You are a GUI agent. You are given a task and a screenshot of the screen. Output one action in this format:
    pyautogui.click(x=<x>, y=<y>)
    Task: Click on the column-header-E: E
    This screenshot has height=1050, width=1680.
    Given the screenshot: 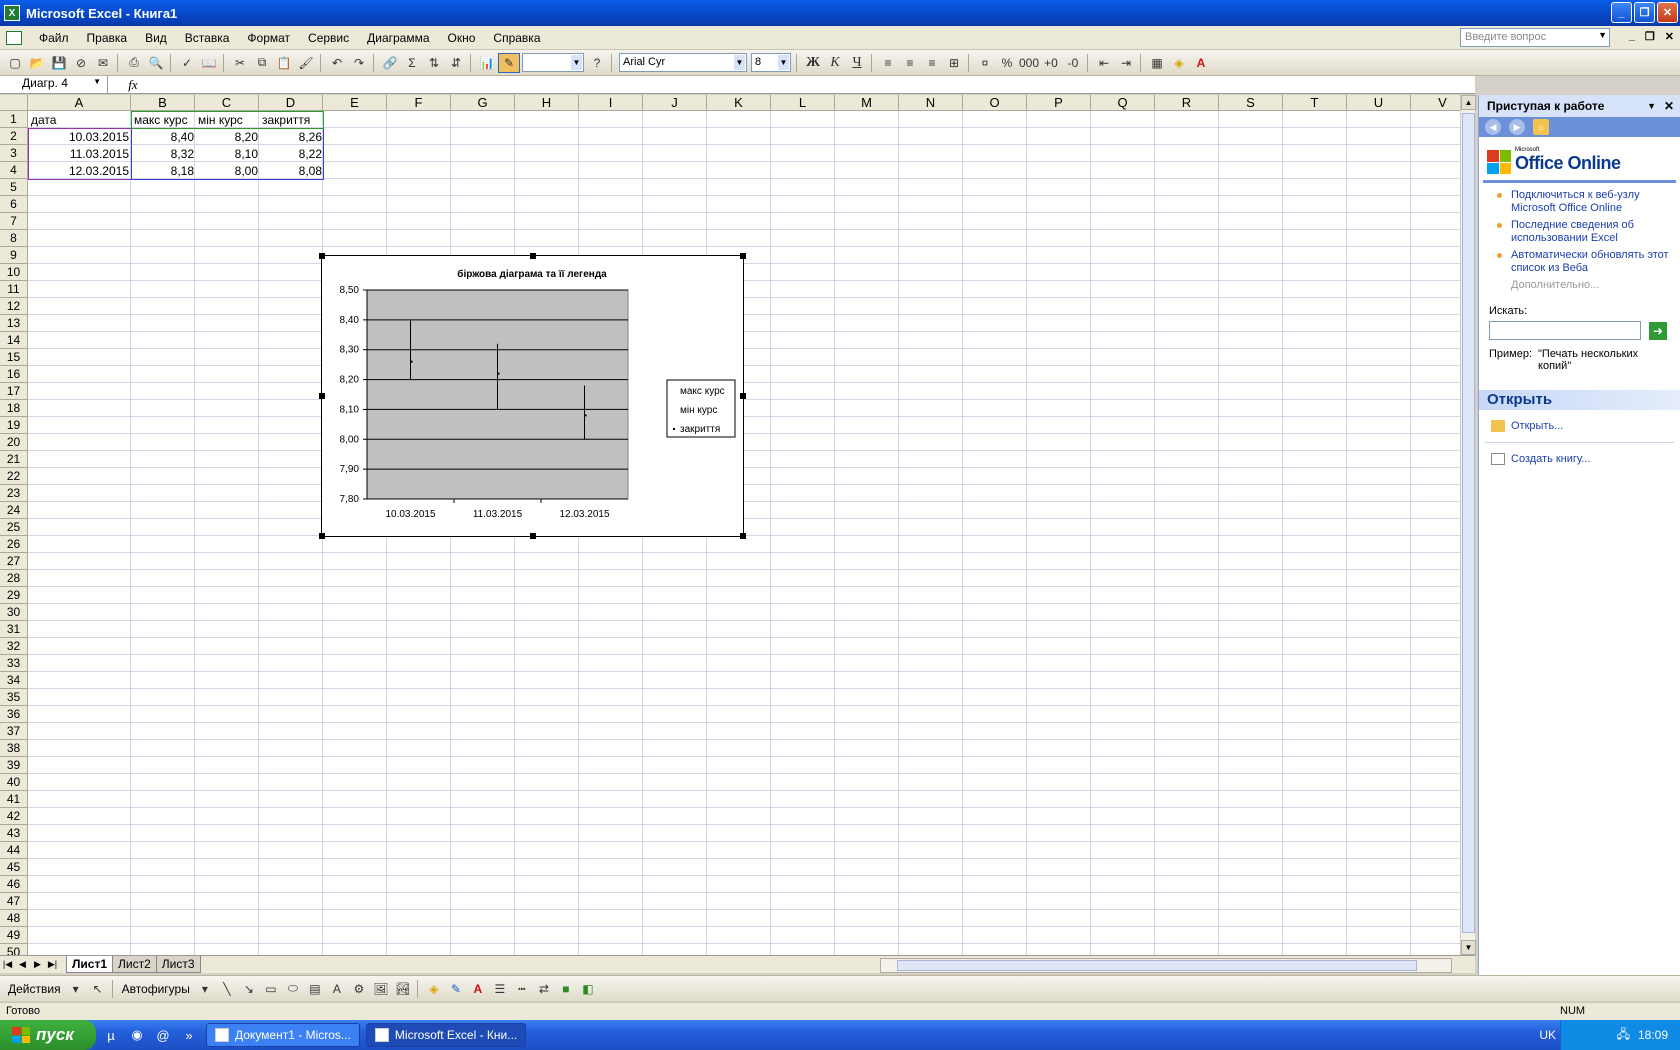 What is the action you would take?
    pyautogui.click(x=355, y=103)
    